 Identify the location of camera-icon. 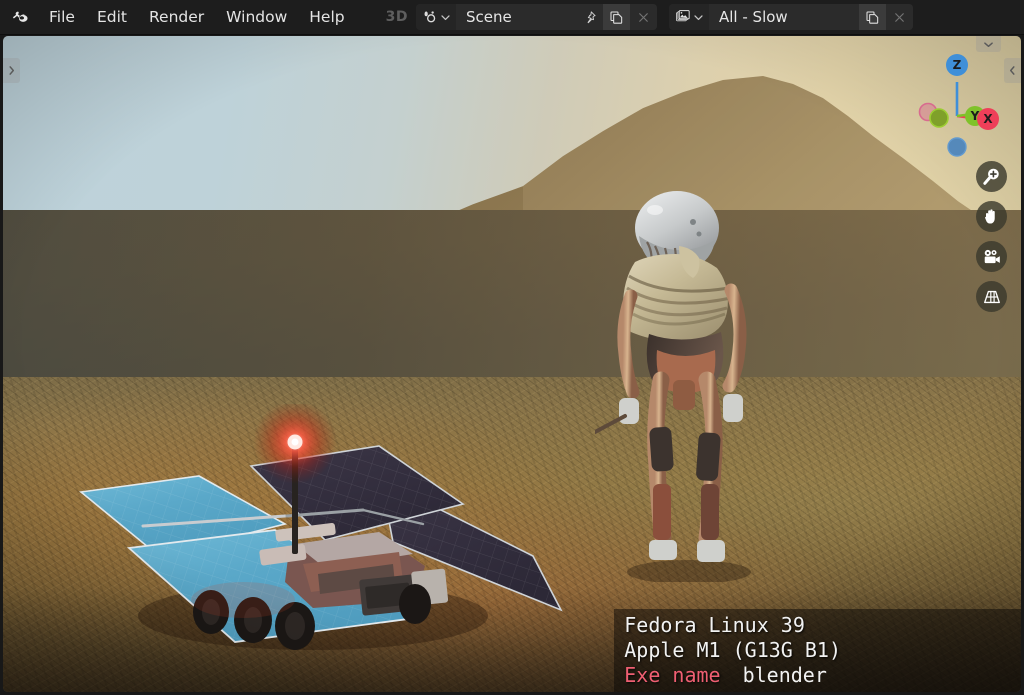
(992, 256).